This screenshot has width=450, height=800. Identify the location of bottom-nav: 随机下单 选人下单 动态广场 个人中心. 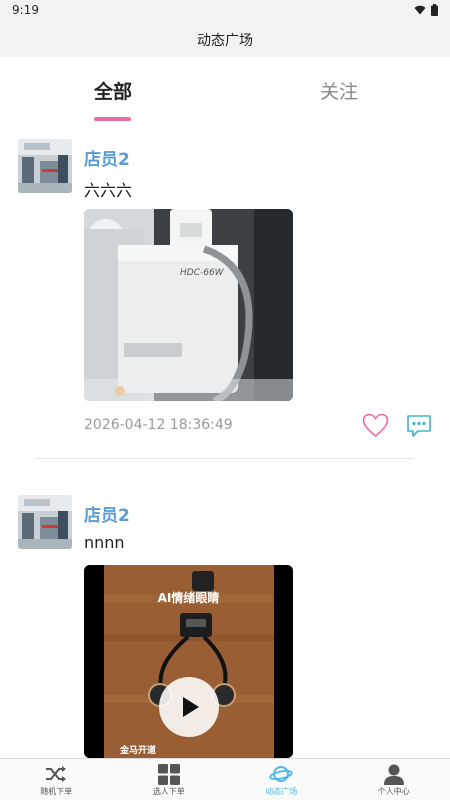
(225, 779).